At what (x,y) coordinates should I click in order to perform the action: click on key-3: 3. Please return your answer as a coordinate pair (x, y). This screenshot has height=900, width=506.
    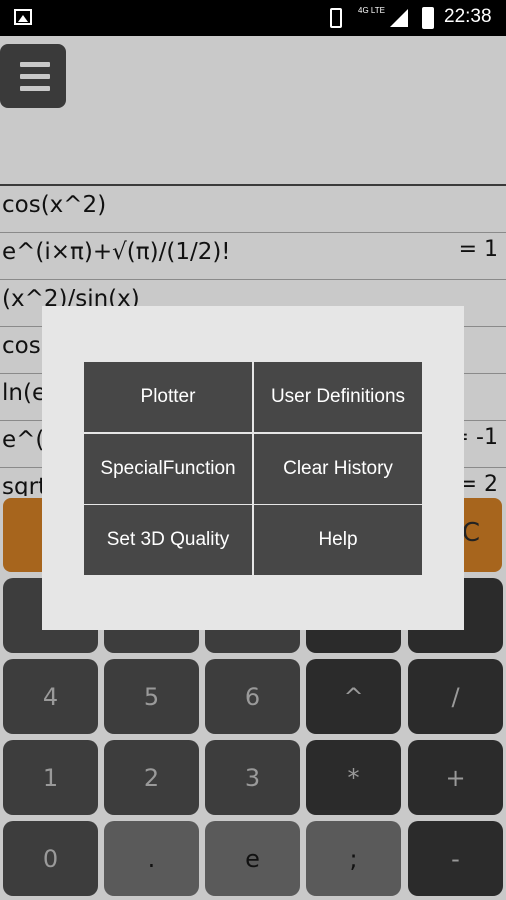
    Looking at the image, I should click on (252, 777).